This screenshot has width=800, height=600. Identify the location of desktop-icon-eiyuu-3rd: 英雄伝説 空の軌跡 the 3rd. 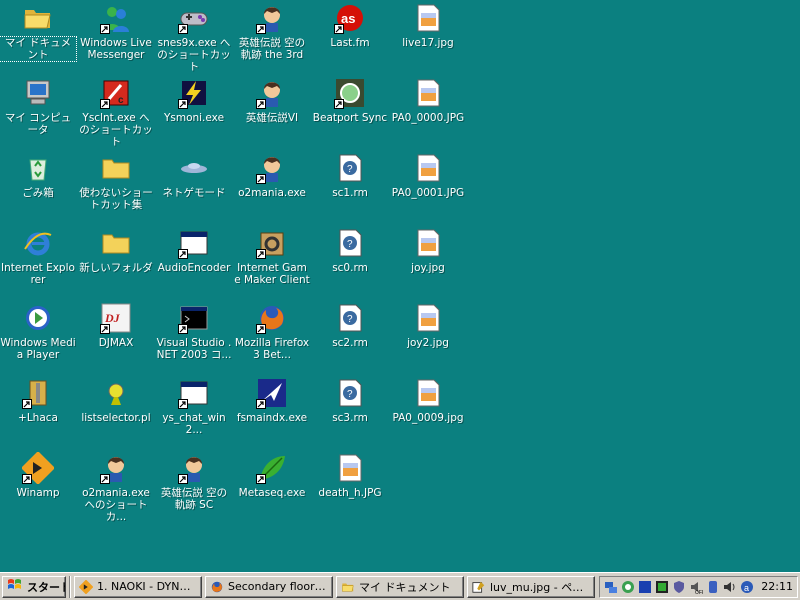
(272, 36).